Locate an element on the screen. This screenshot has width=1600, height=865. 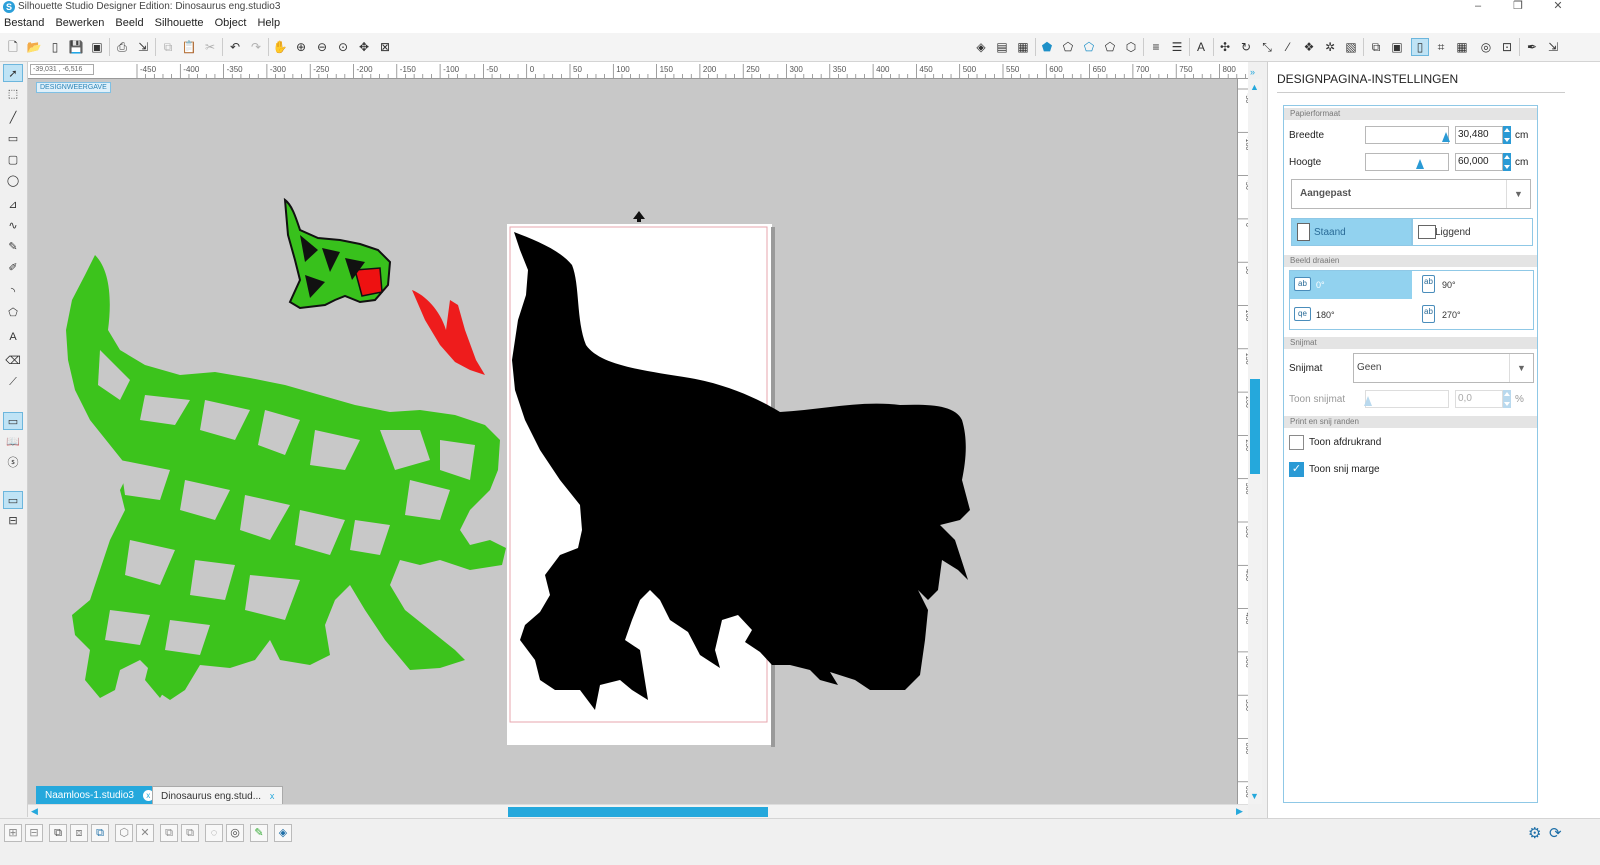
minimize-button: – is located at coordinates (1478, 7).